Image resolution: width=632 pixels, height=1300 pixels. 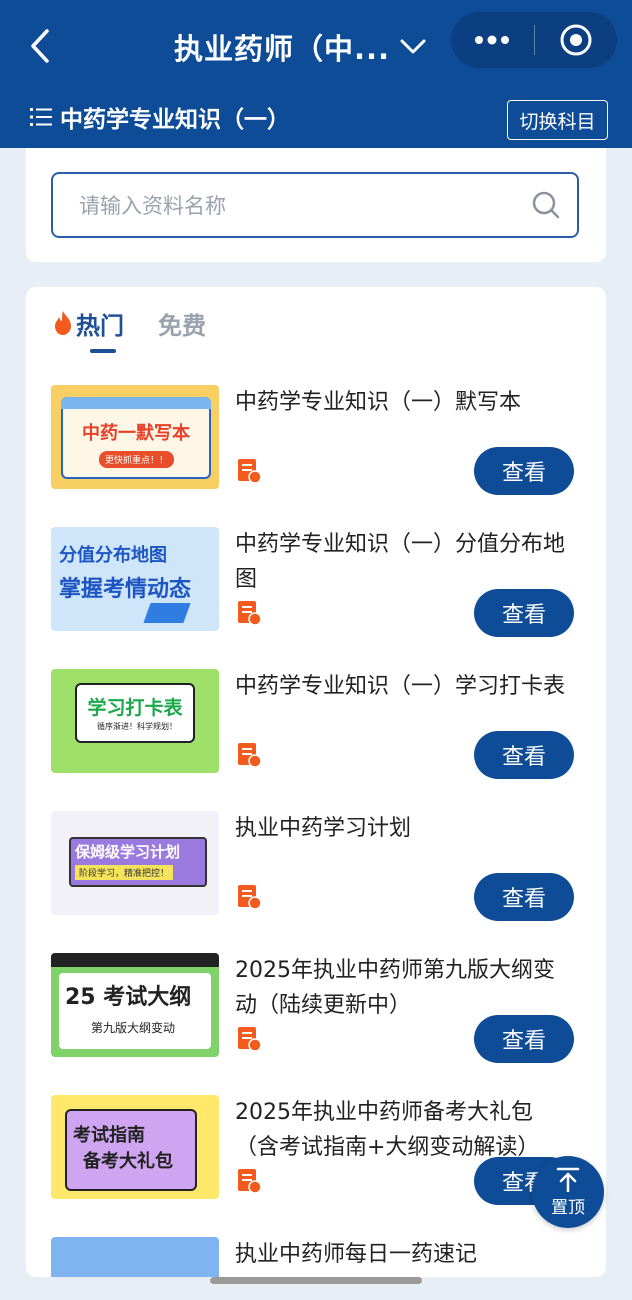 I want to click on tab-hot: 热门, so click(x=88, y=323).